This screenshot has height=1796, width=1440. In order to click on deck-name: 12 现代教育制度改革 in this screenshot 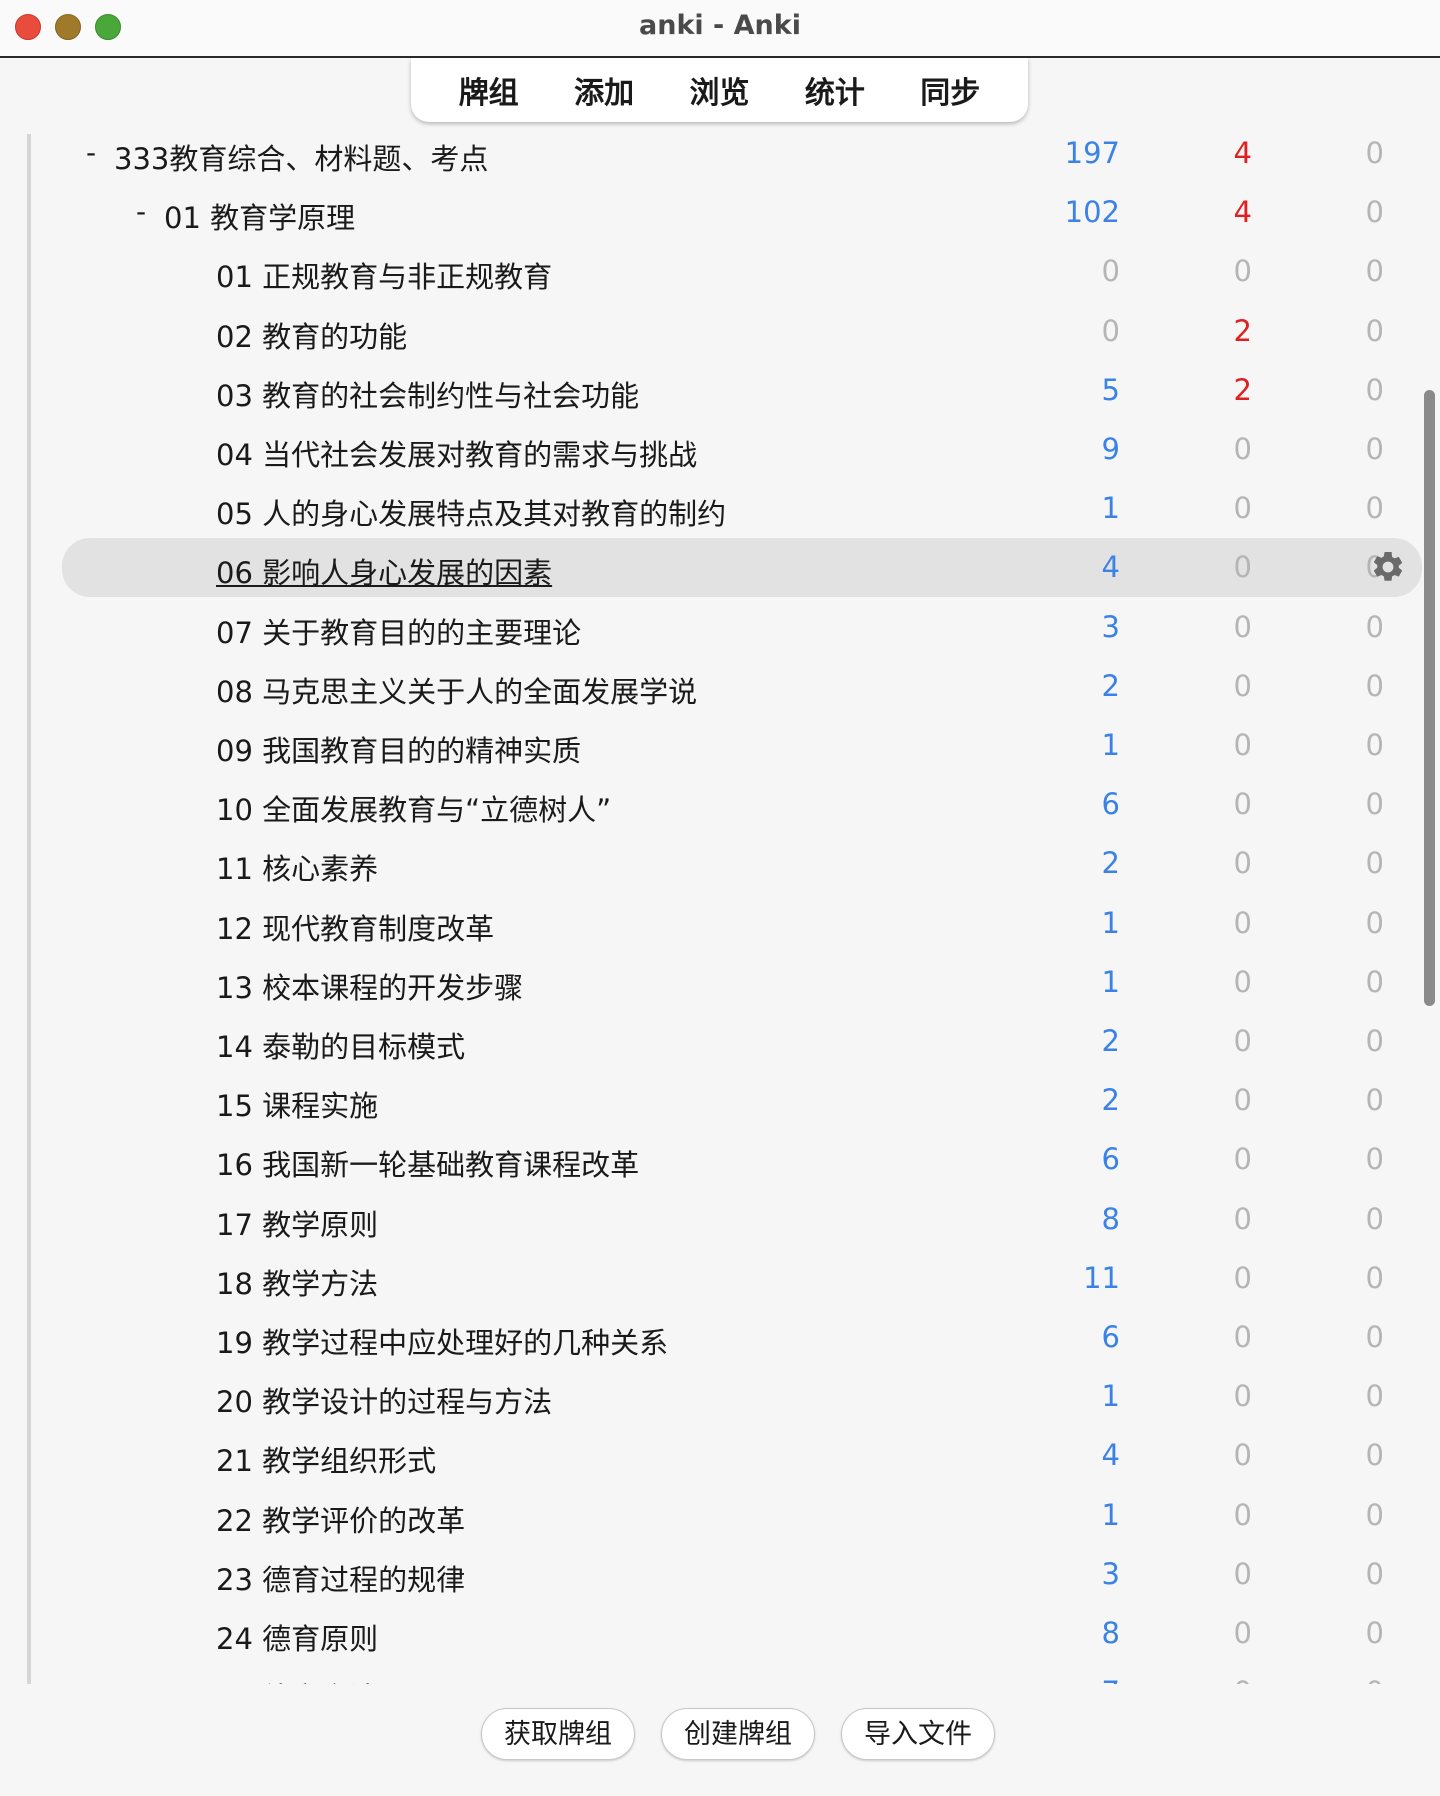, I will do `click(355, 927)`.